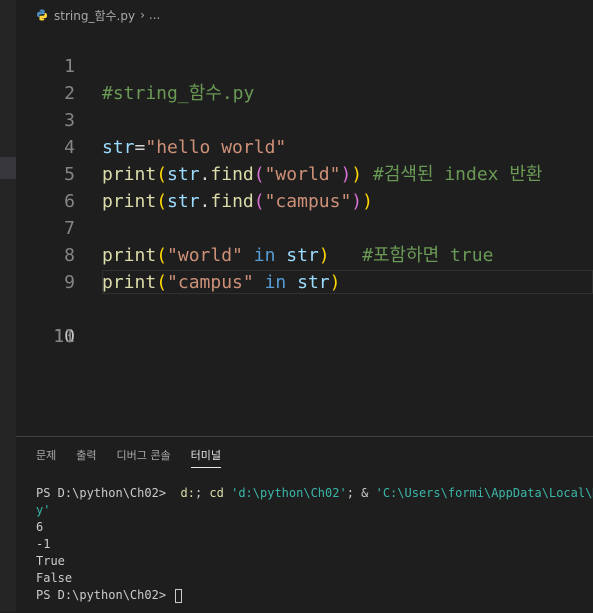 This screenshot has width=593, height=613. I want to click on code-line: 7 print("world" in str) #포함하면 true, so click(304, 227).